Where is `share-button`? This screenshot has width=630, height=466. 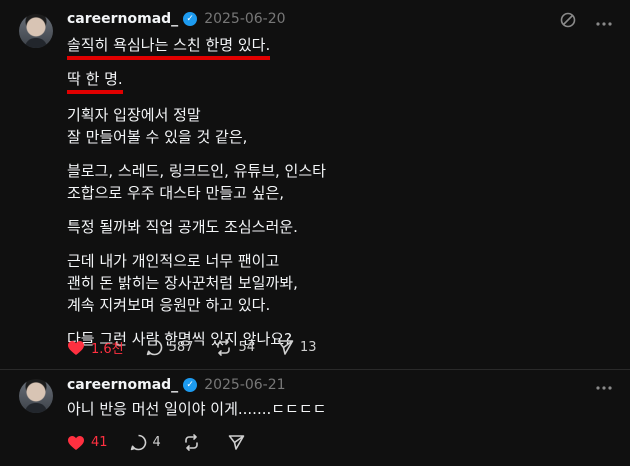
share-button is located at coordinates (239, 442).